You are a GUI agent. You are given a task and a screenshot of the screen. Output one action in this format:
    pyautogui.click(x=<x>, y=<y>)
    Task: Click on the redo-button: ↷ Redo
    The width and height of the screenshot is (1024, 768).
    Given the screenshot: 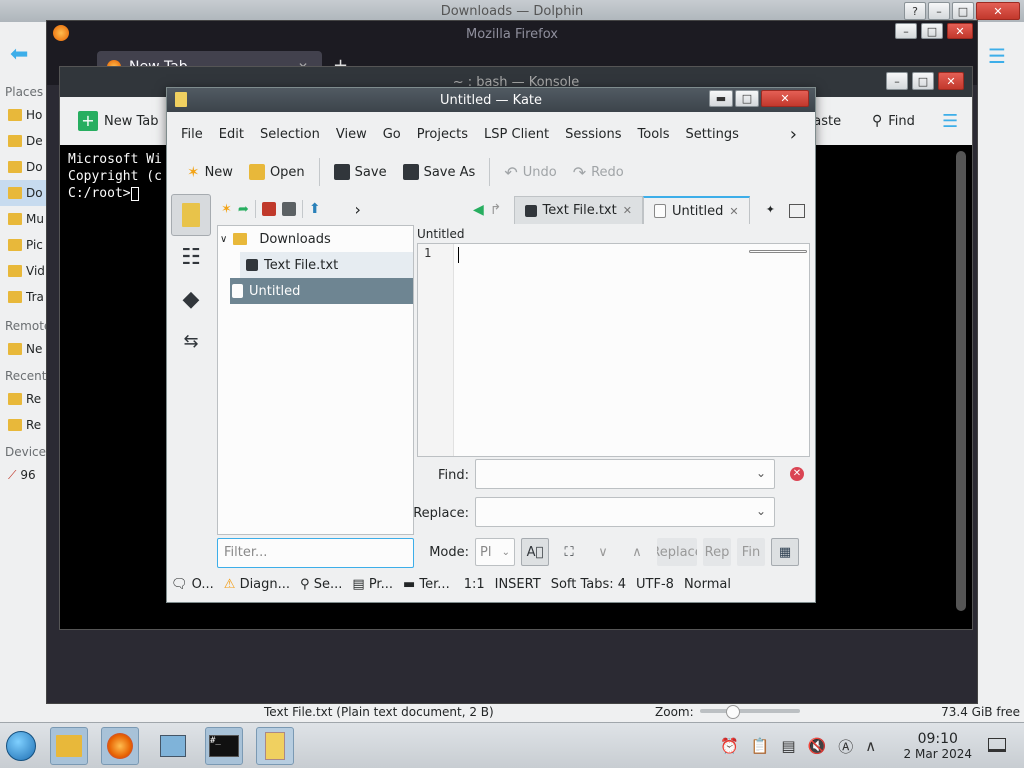 What is the action you would take?
    pyautogui.click(x=598, y=172)
    